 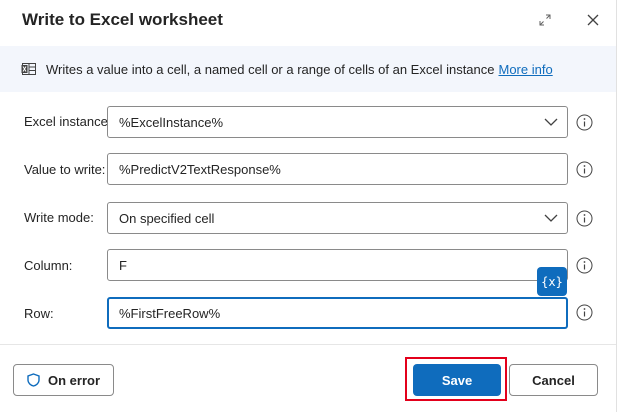 What do you see at coordinates (308, 344) in the screenshot?
I see `footer-divider` at bounding box center [308, 344].